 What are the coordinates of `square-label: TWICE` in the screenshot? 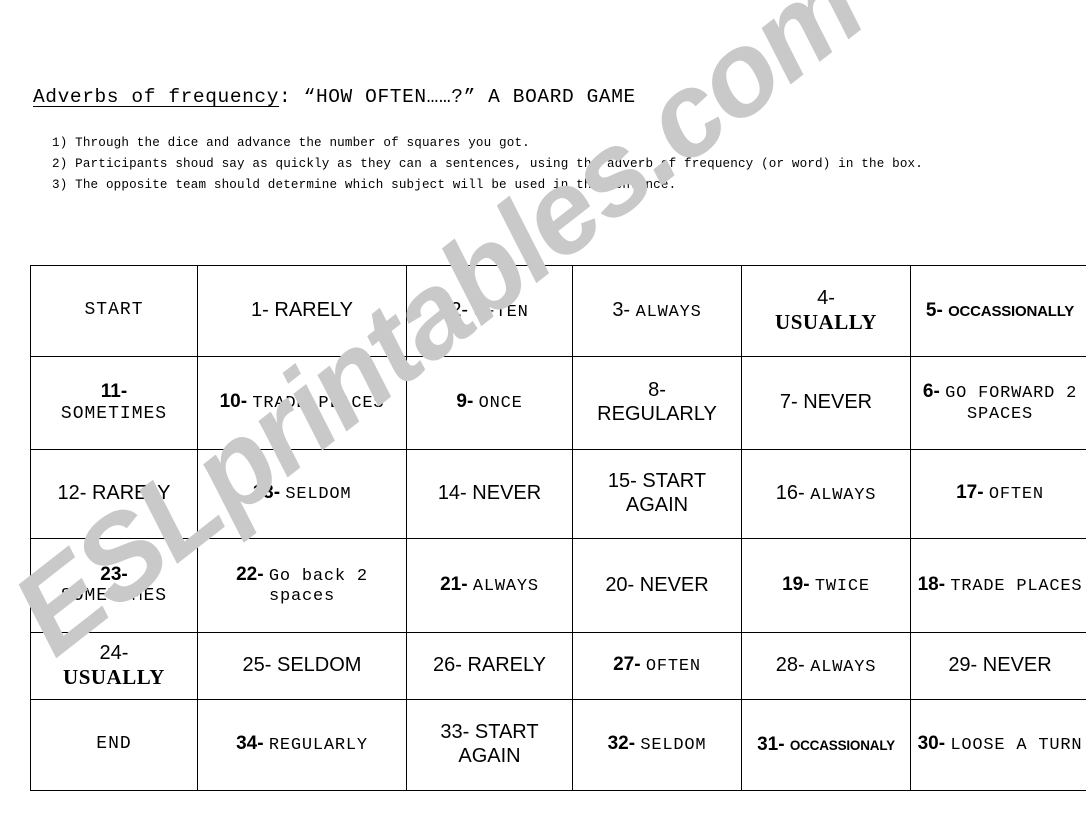 It's located at (842, 586).